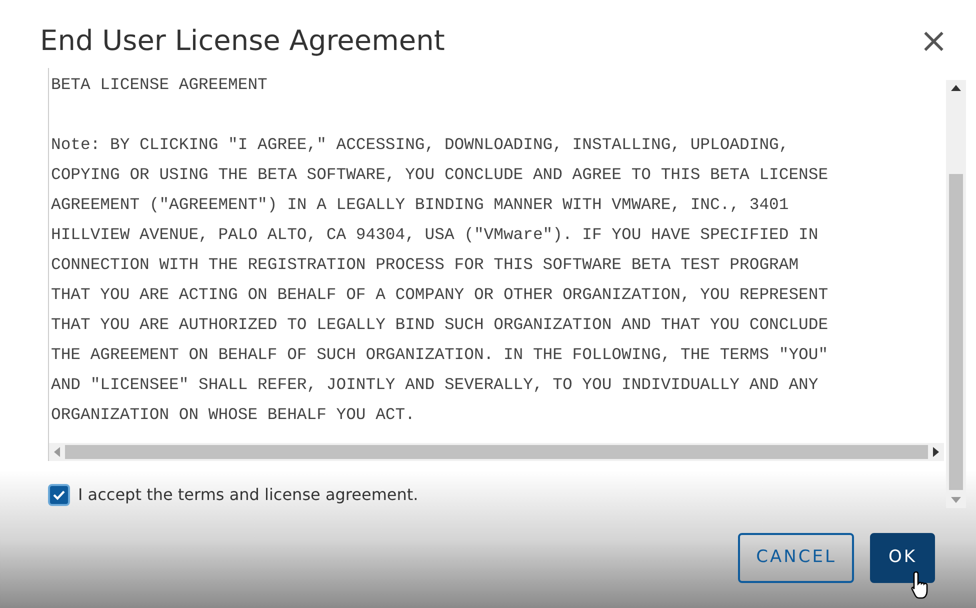 The width and height of the screenshot is (976, 608). I want to click on license-text-line: AGREEMENT ("AGREEMENT") IN A LEGALLY BINDING MANNER WITH VMWARE, INC., 3401, so click(420, 205).